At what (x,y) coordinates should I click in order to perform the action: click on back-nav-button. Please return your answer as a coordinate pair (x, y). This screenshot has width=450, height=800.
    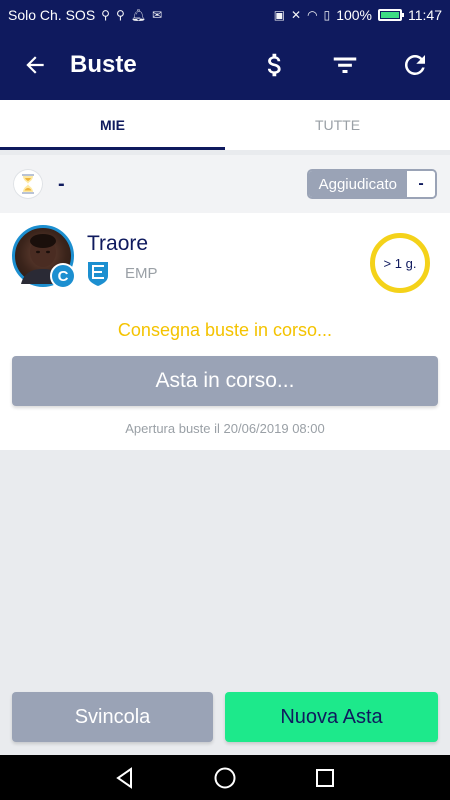
    Looking at the image, I should click on (125, 778).